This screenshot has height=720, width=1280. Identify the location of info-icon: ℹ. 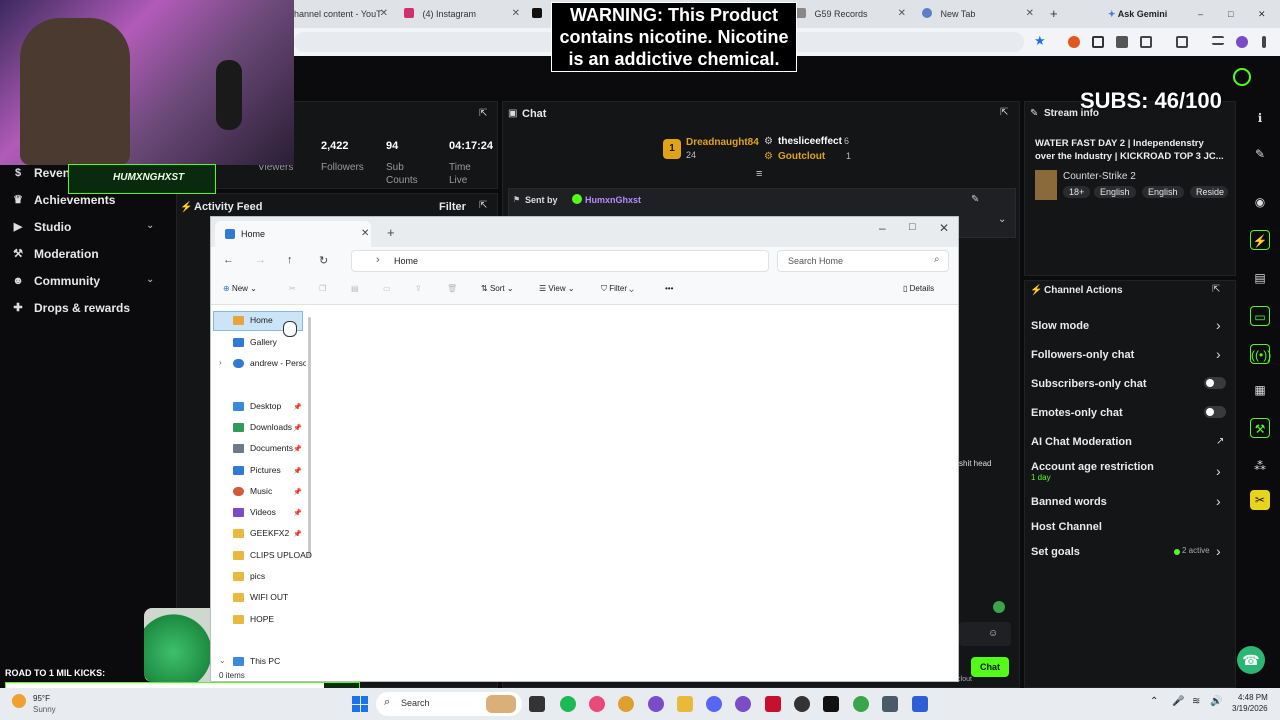
(1260, 118).